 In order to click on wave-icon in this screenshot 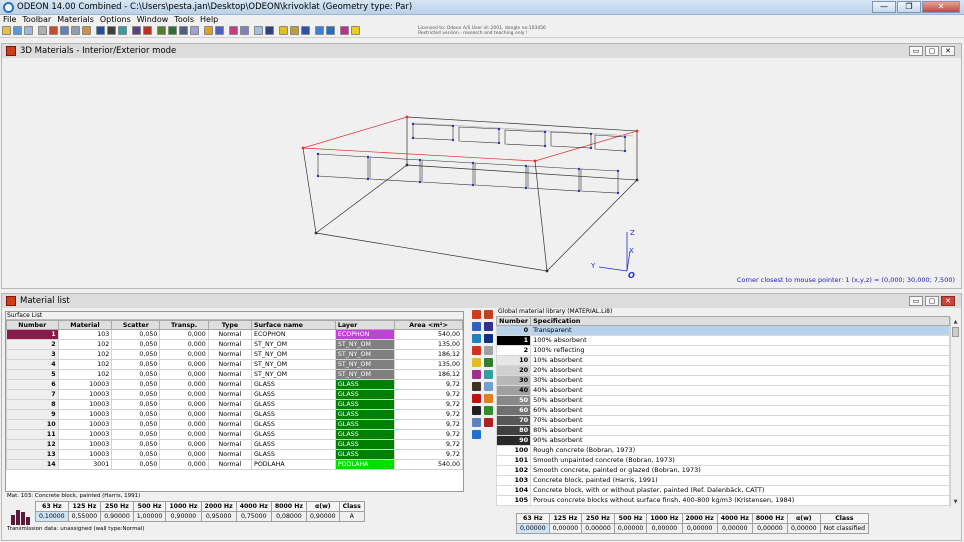, I will do `click(319, 30)`.